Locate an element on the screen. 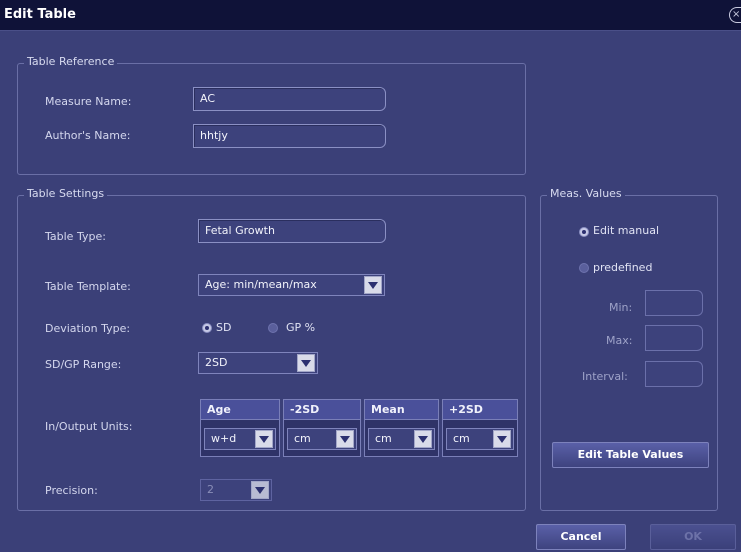 The image size is (741, 552). max-input is located at coordinates (674, 338).